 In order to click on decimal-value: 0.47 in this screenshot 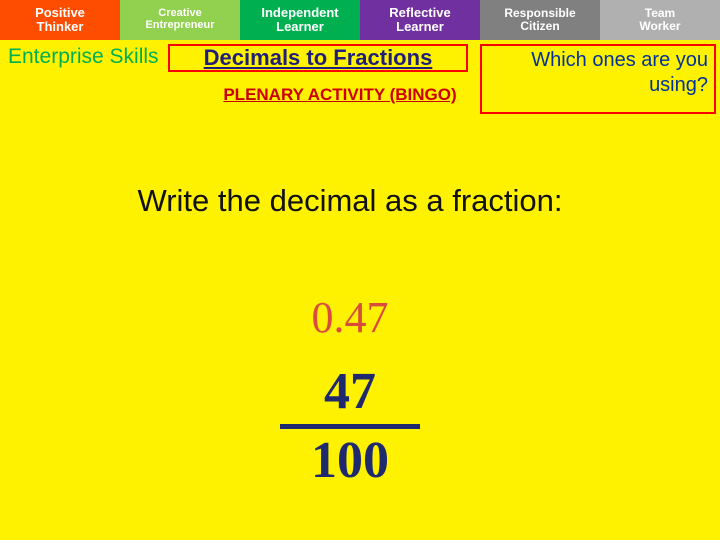, I will do `click(350, 317)`.